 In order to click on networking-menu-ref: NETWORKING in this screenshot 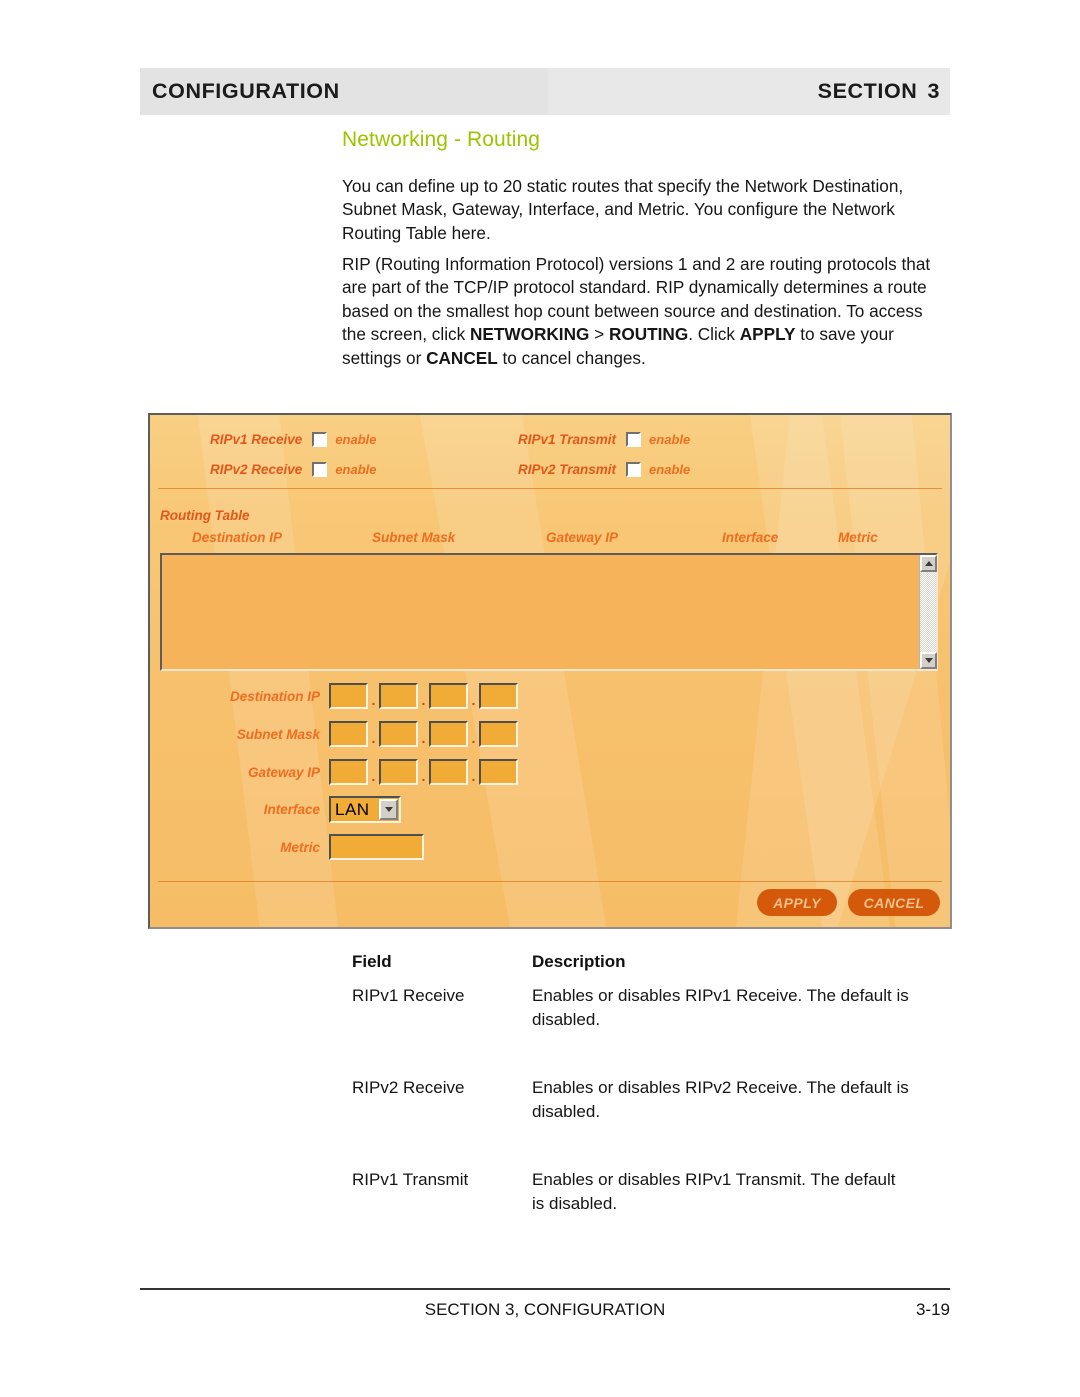, I will do `click(530, 334)`.